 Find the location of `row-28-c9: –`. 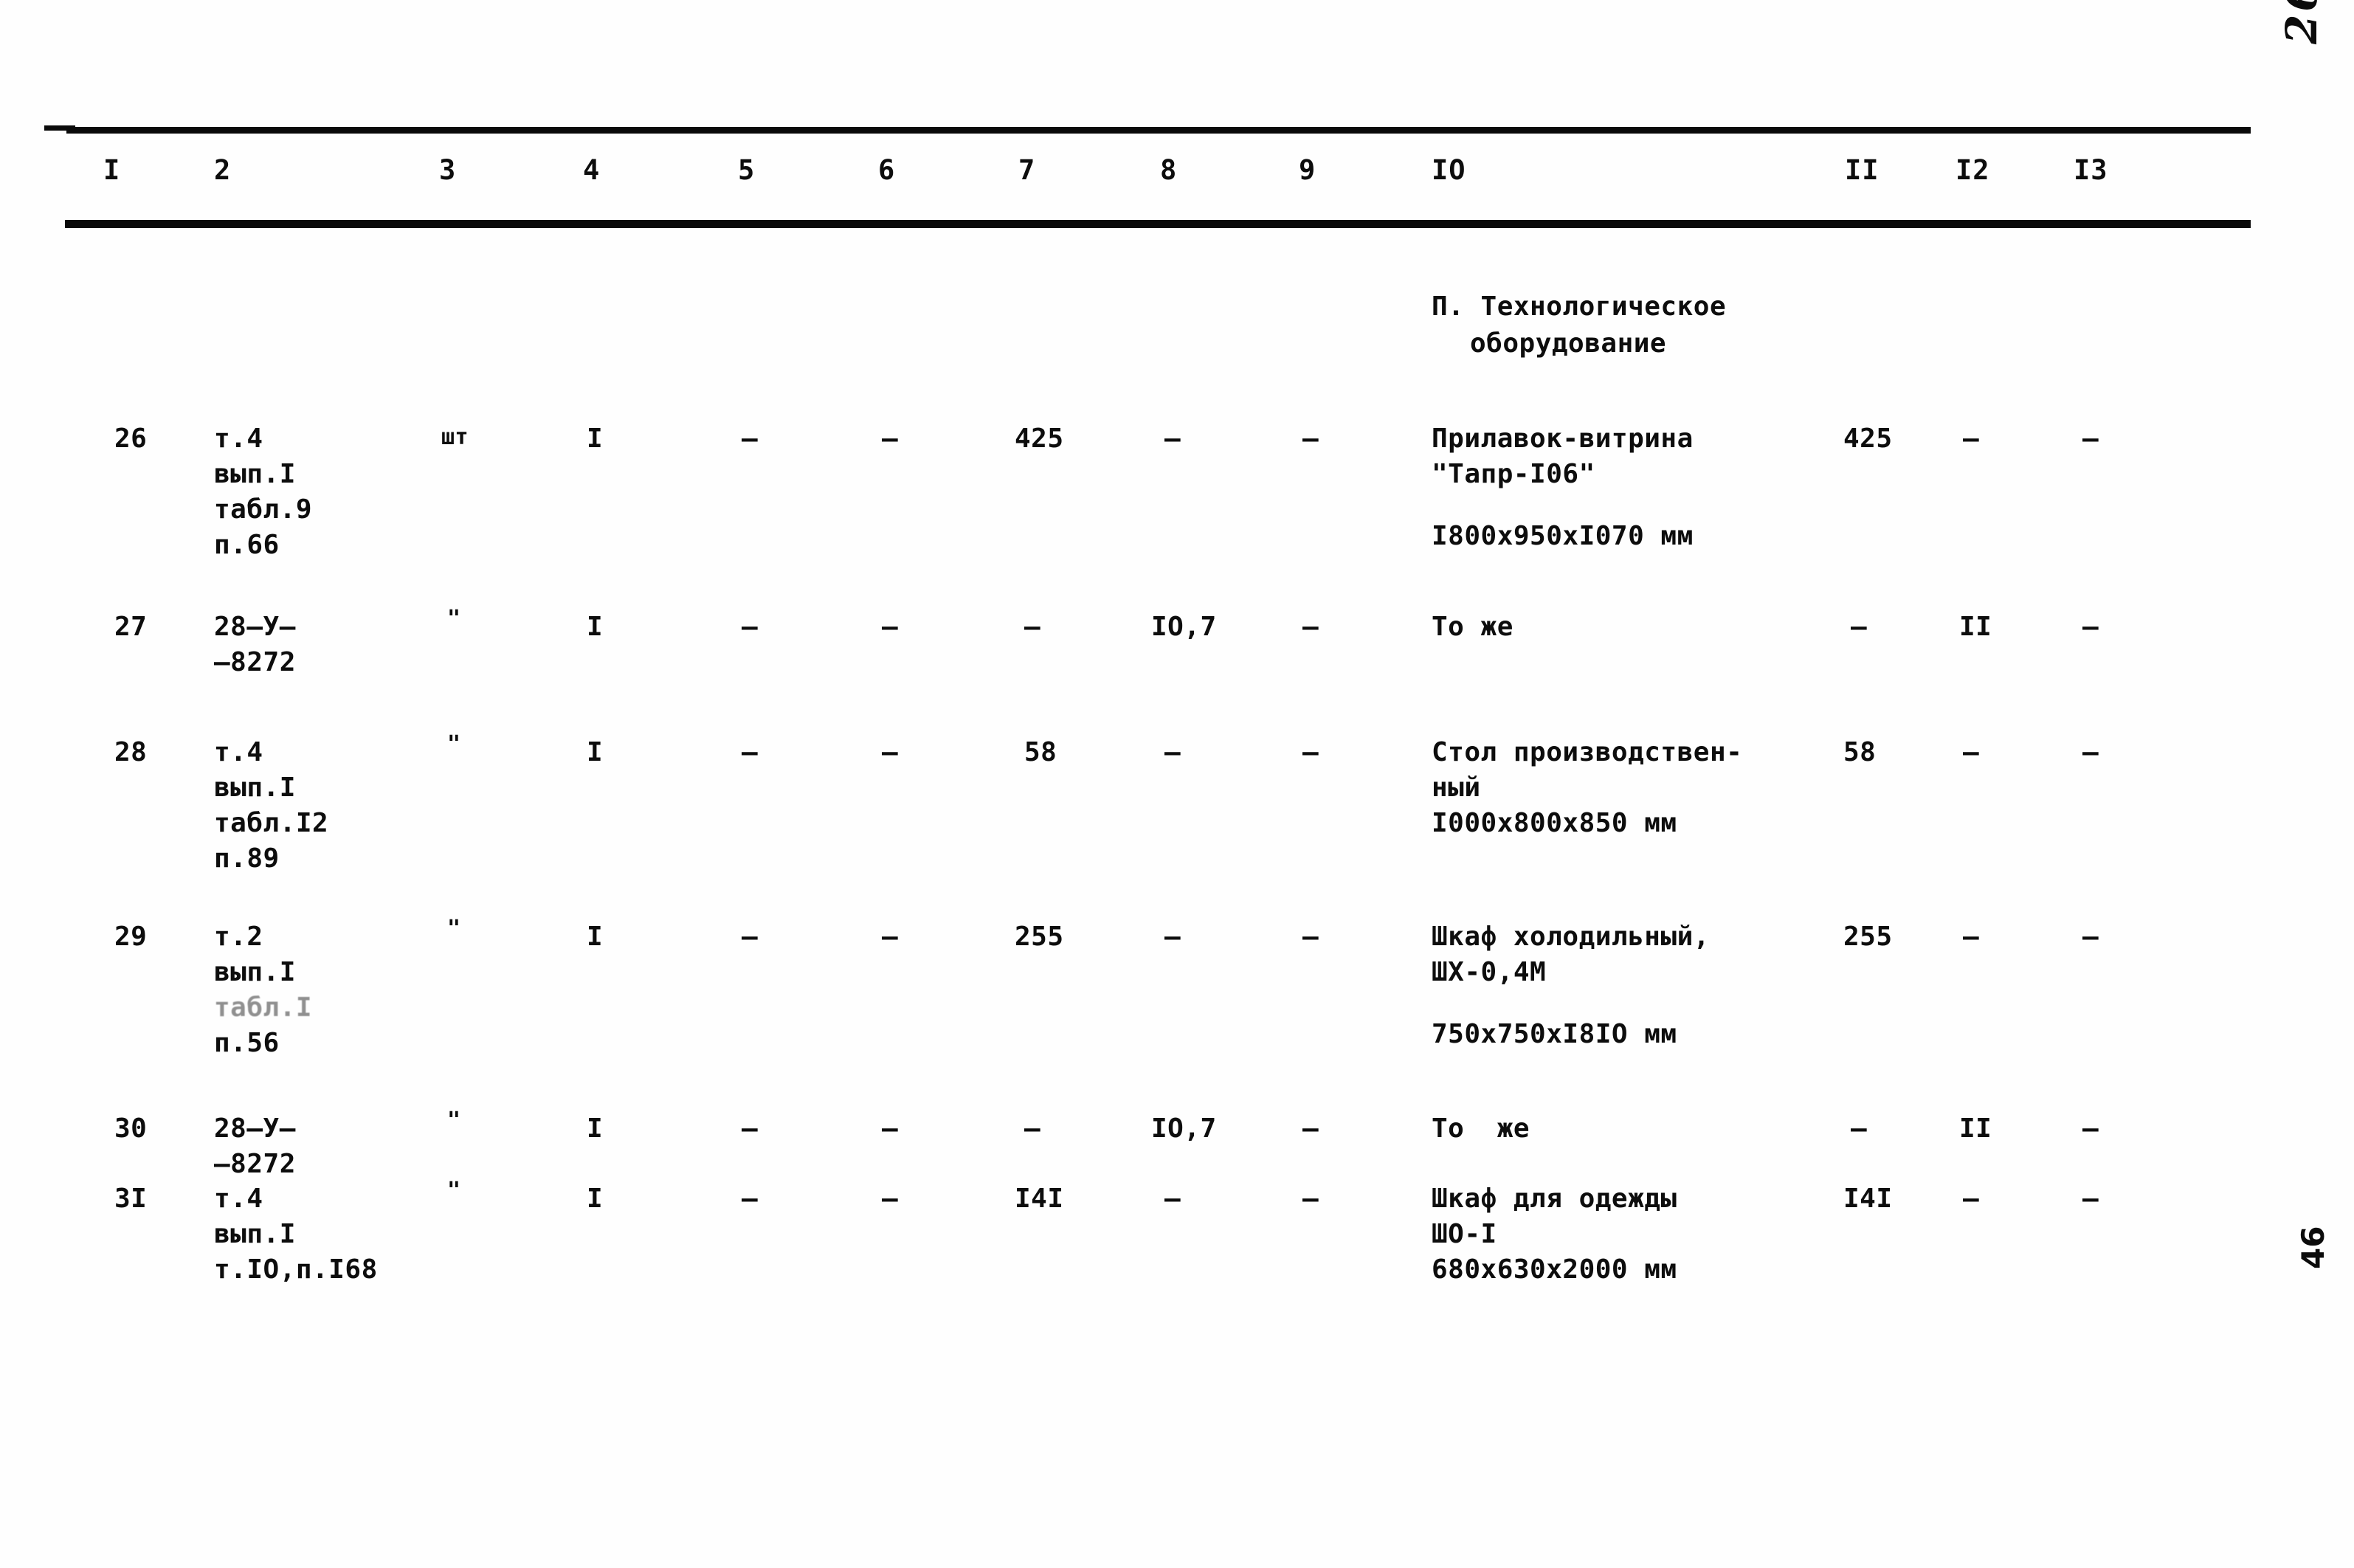

row-28-c9: – is located at coordinates (1311, 752).